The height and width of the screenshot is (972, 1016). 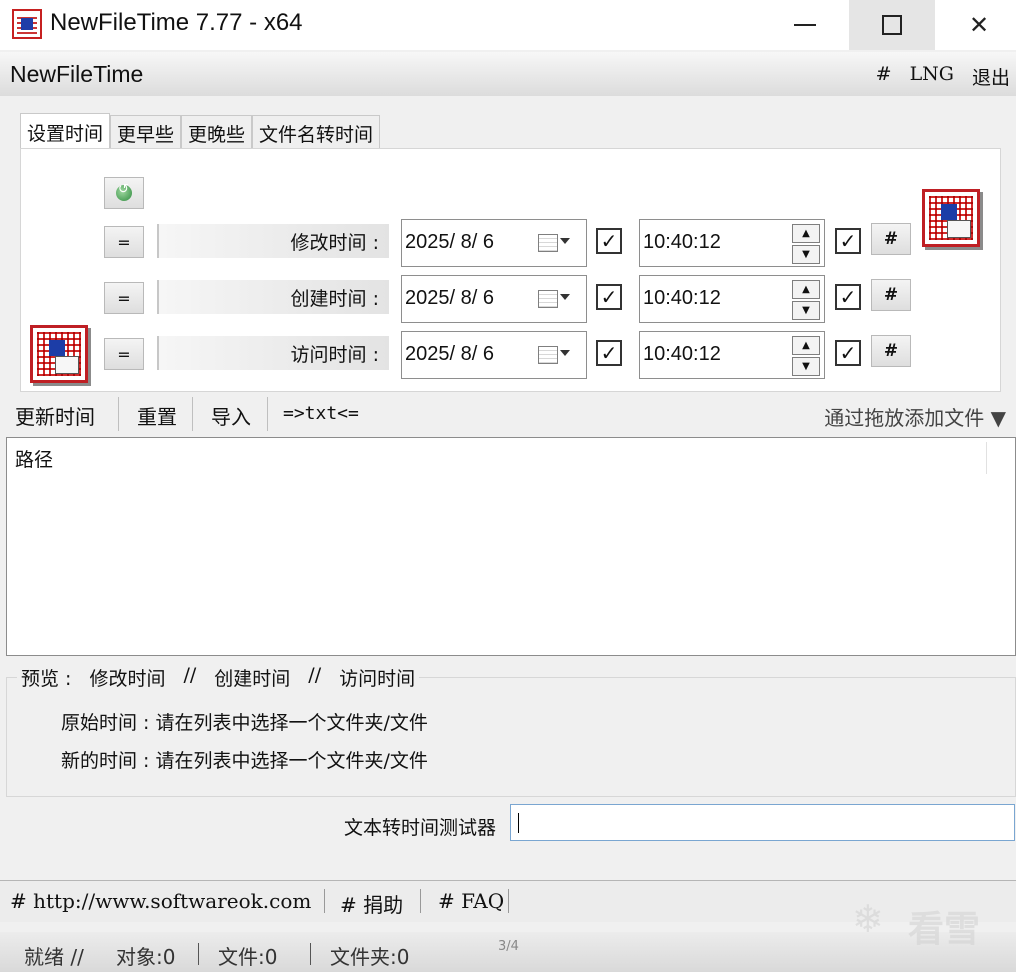 What do you see at coordinates (316, 131) in the screenshot?
I see `tab-filename-to-time: 文件名转时间` at bounding box center [316, 131].